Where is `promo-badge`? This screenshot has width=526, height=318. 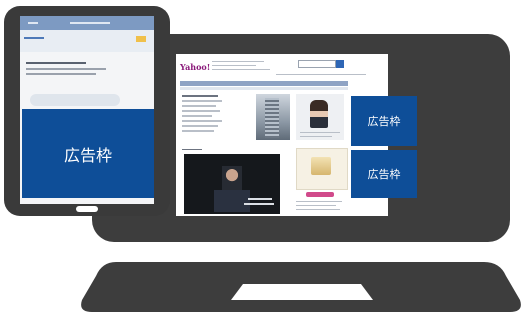
promo-badge is located at coordinates (320, 194).